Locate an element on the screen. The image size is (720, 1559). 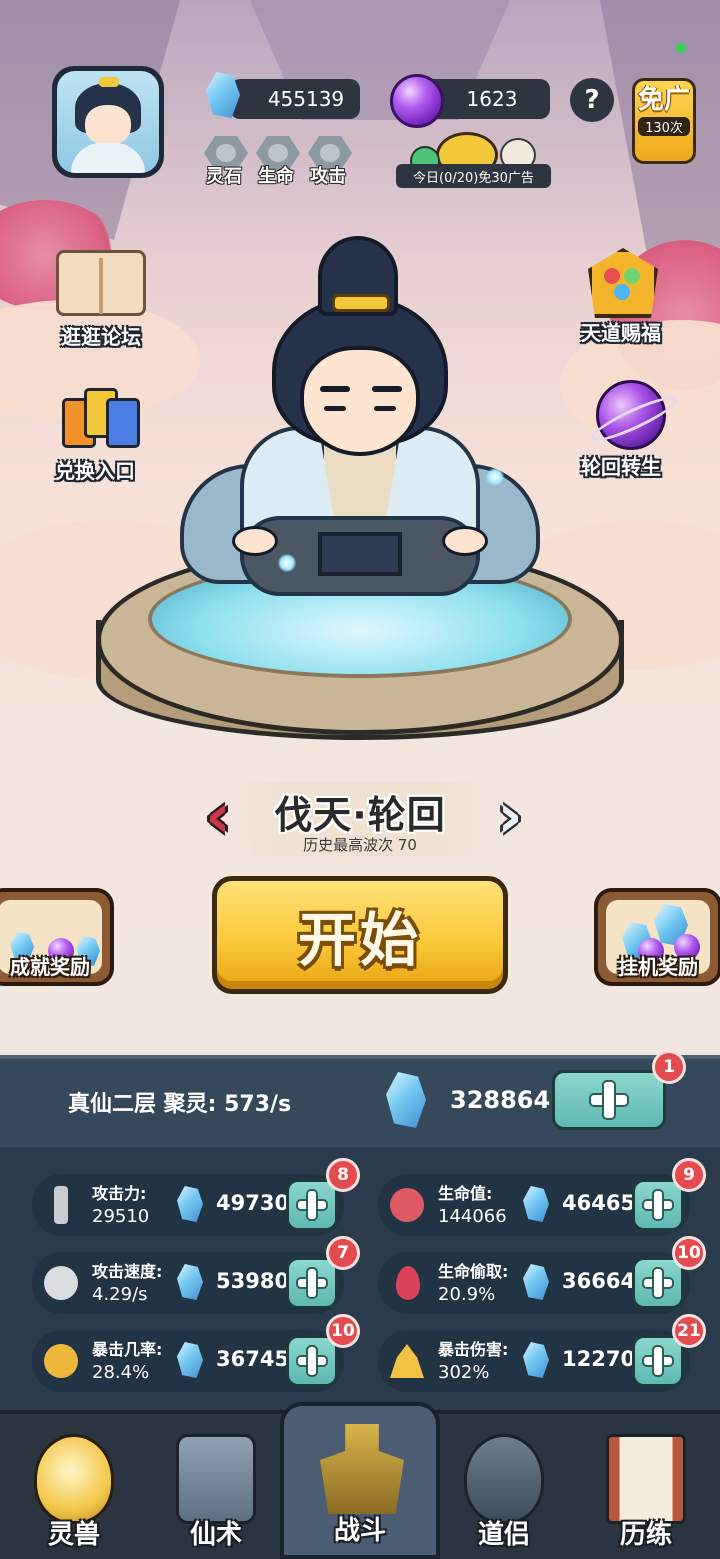
start-label: 开始 is located at coordinates (359, 940).